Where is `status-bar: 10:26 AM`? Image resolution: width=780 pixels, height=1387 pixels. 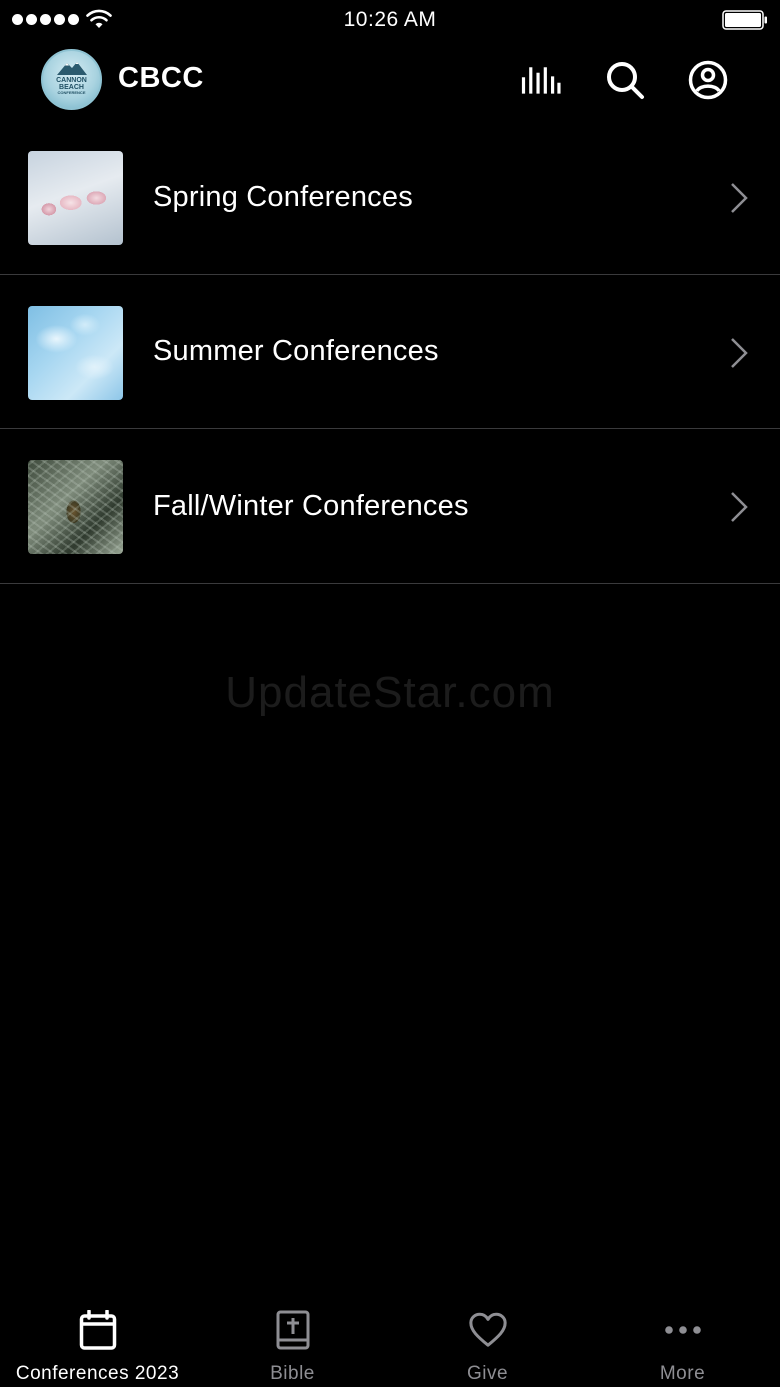 status-bar: 10:26 AM is located at coordinates (390, 20).